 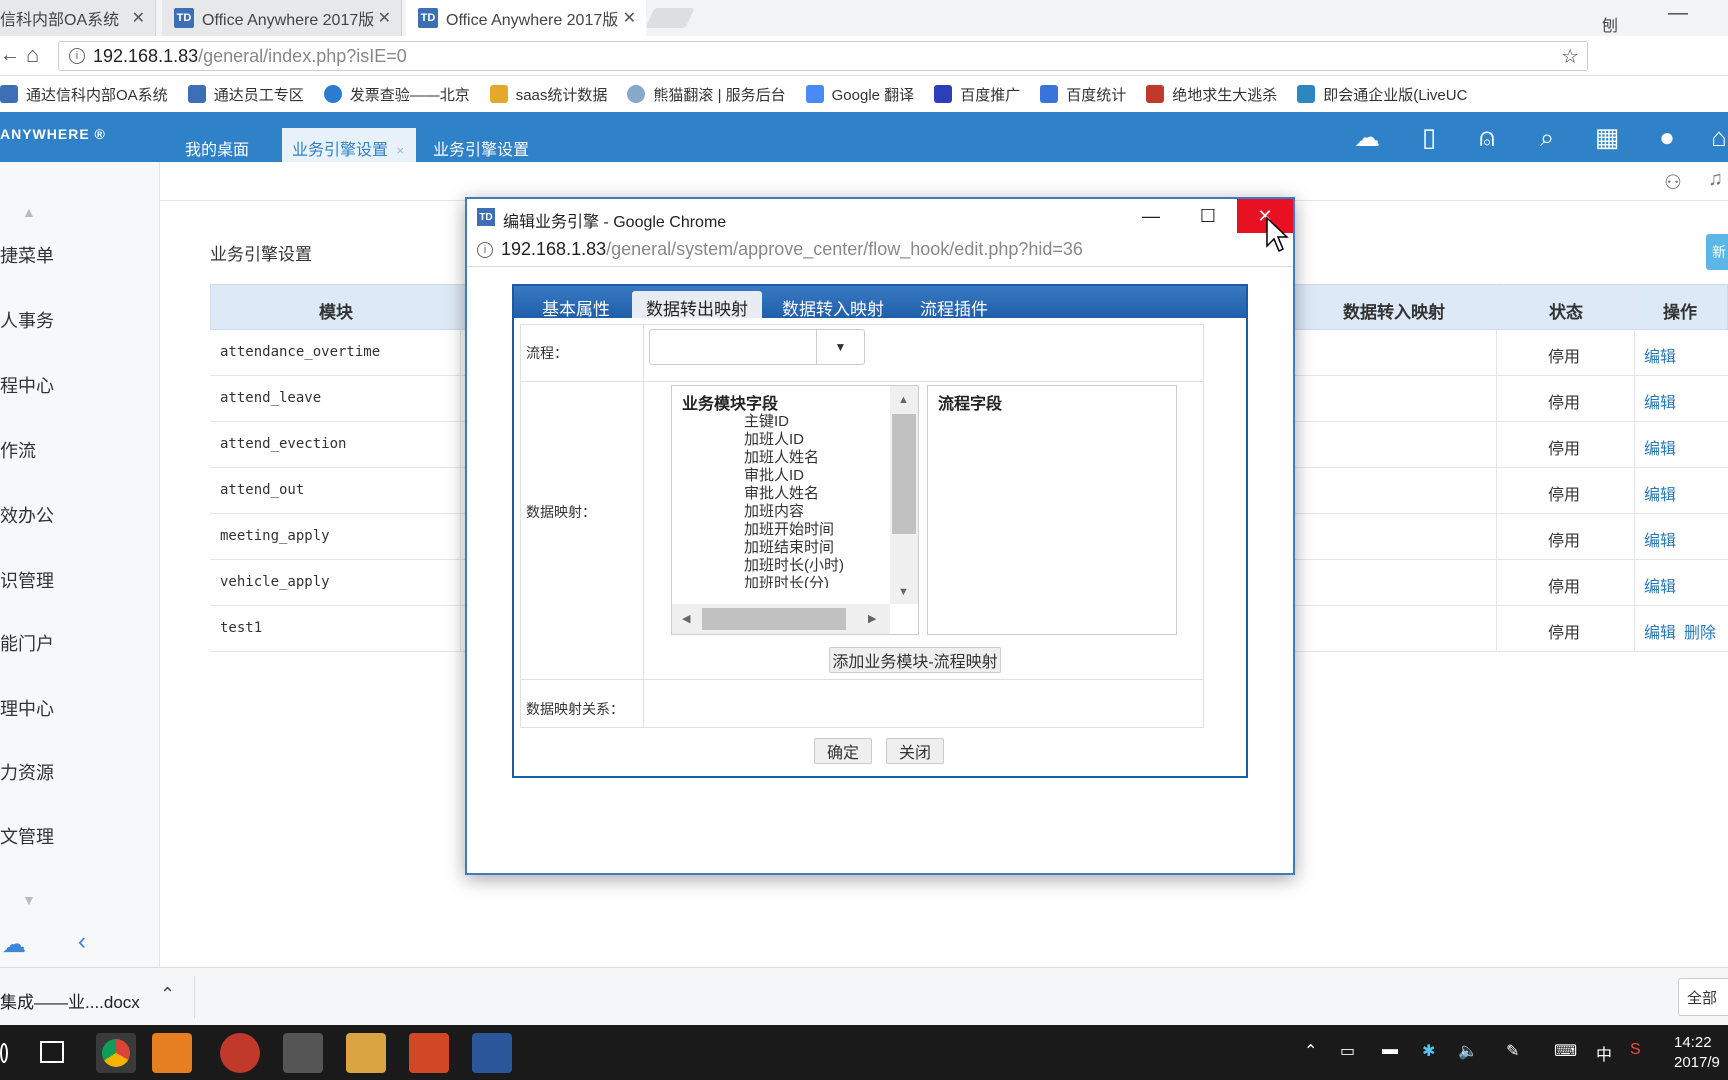 What do you see at coordinates (670, 18) in the screenshot?
I see `new-tab-button` at bounding box center [670, 18].